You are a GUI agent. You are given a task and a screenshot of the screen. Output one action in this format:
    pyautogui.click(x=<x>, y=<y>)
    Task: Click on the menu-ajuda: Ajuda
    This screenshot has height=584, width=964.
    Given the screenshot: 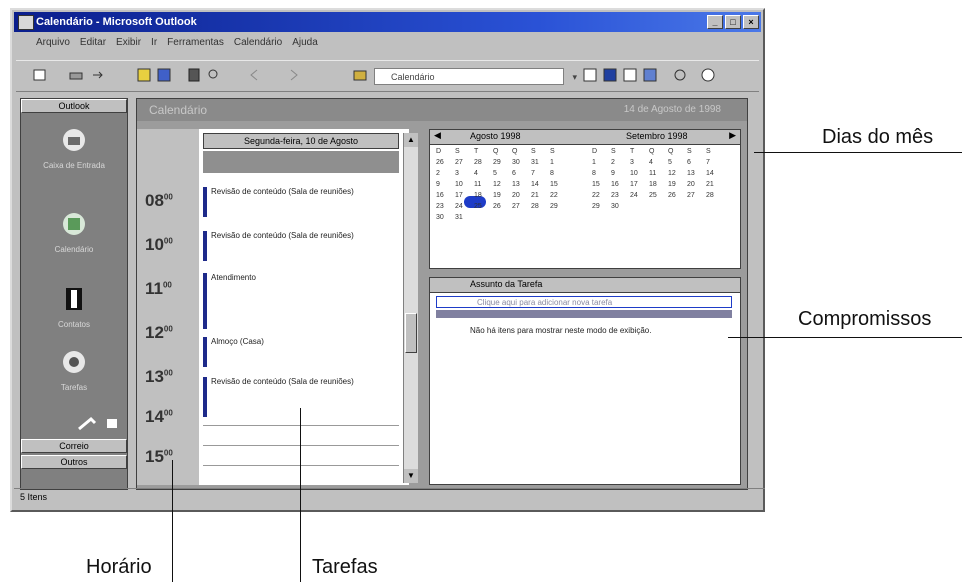 What is the action you would take?
    pyautogui.click(x=305, y=45)
    